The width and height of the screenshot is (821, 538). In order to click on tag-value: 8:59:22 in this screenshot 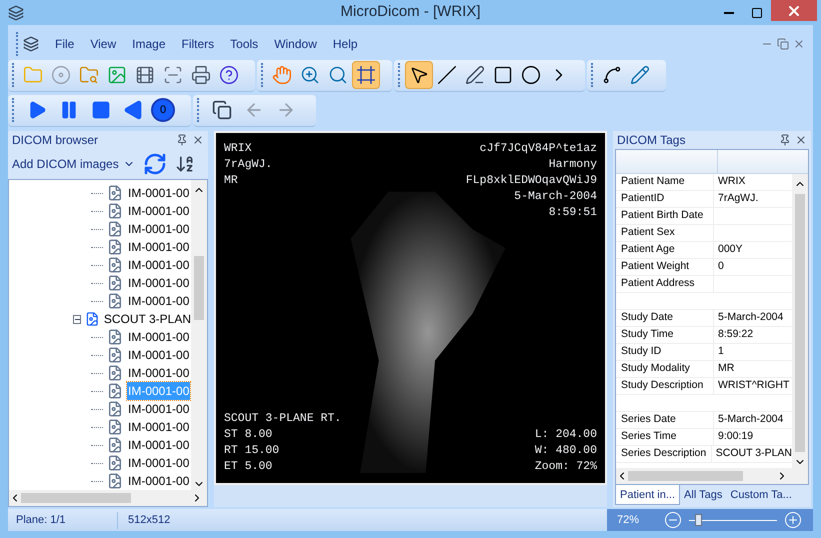, I will do `click(735, 334)`.